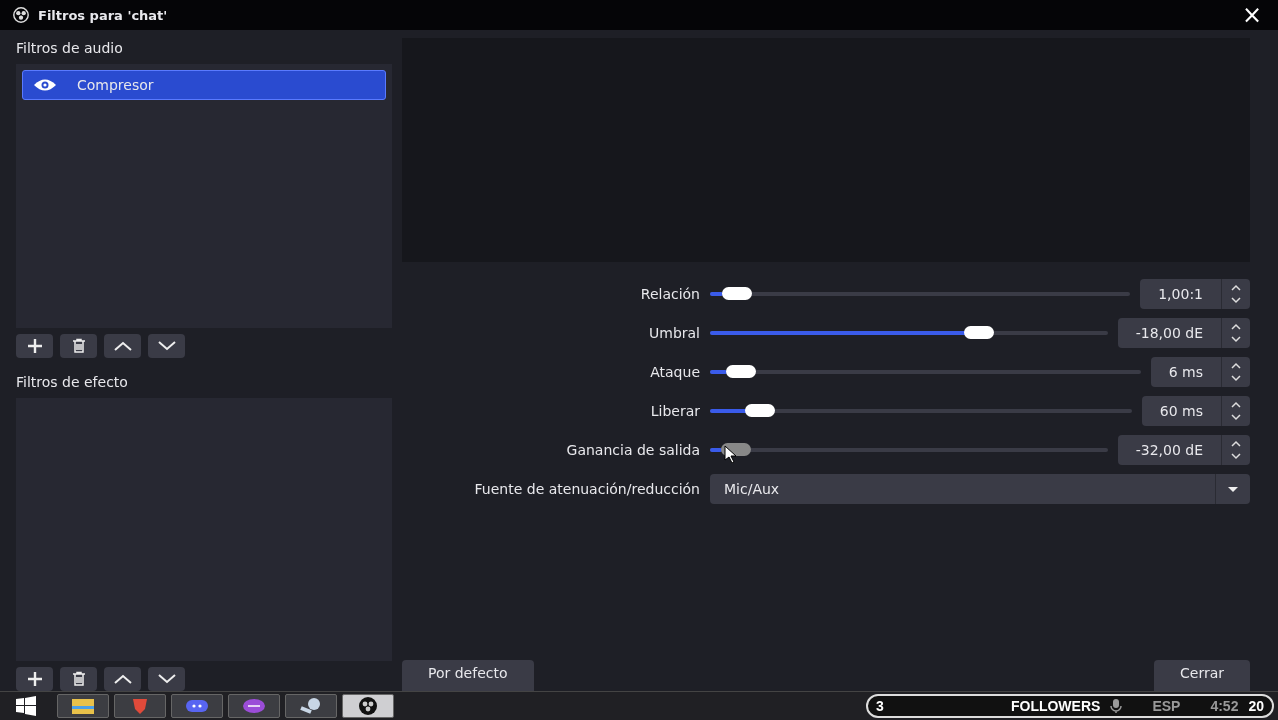 The image size is (1278, 720). What do you see at coordinates (1251, 15) in the screenshot?
I see `close-button: ×` at bounding box center [1251, 15].